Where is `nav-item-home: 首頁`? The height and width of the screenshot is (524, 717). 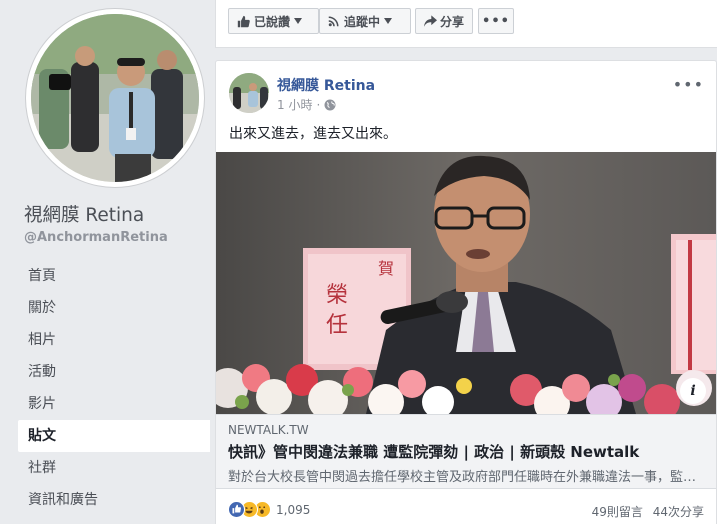 nav-item-home: 首頁 is located at coordinates (114, 276).